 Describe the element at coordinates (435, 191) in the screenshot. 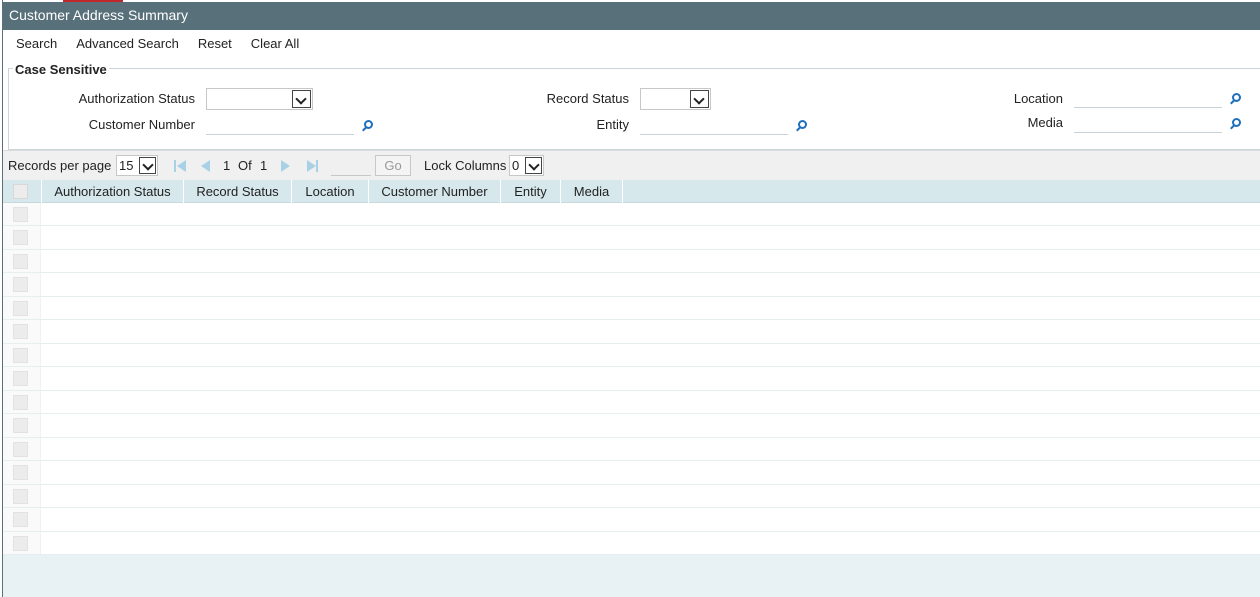

I see `column-header-customer-number: Customer Number` at that location.